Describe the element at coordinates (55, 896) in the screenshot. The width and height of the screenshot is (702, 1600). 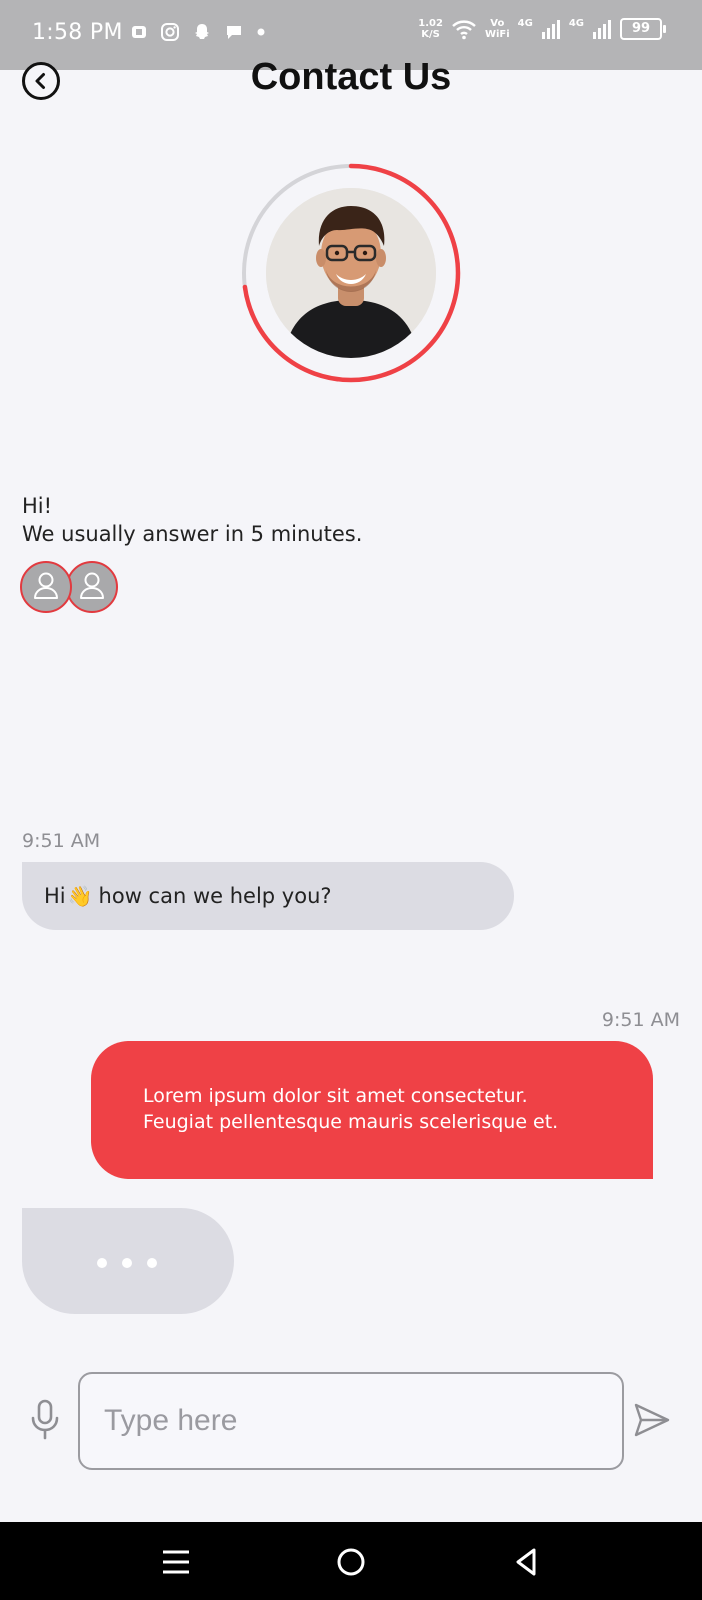
I see `message-text-start: Hi` at that location.